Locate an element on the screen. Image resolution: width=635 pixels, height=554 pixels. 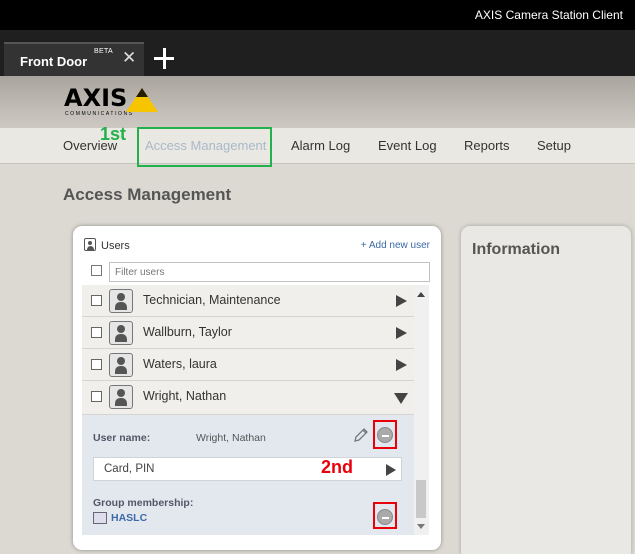
users-list-scrollbar is located at coordinates (421, 410).